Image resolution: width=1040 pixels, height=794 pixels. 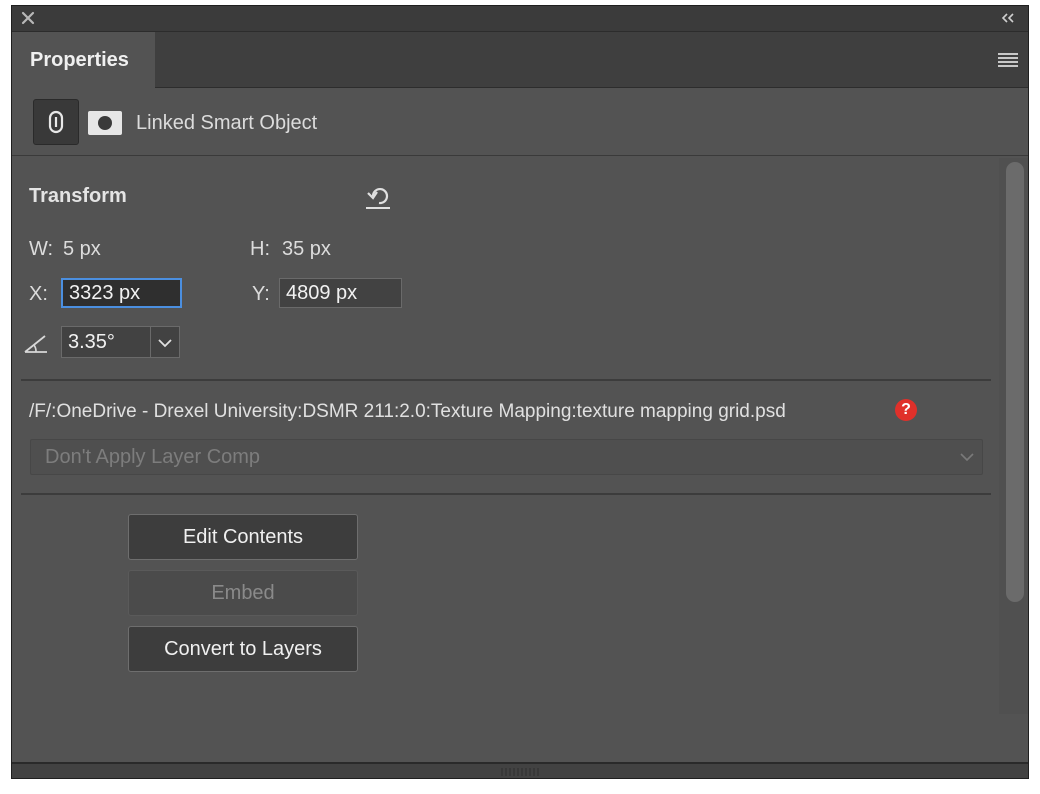 What do you see at coordinates (261, 294) in the screenshot?
I see `y-label: Y:` at bounding box center [261, 294].